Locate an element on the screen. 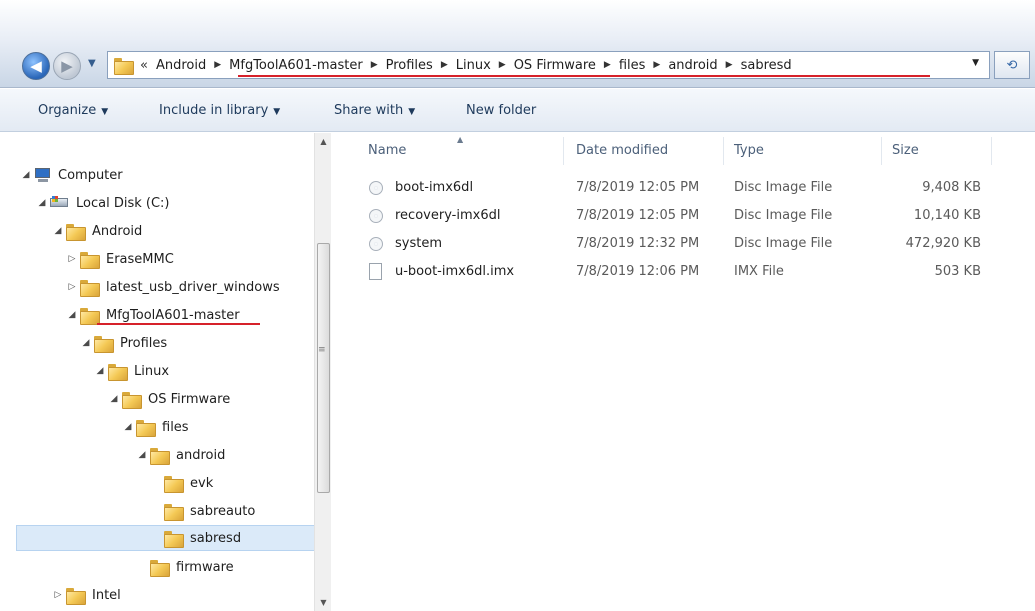  tree-item-firmware: firmware is located at coordinates (185, 567).